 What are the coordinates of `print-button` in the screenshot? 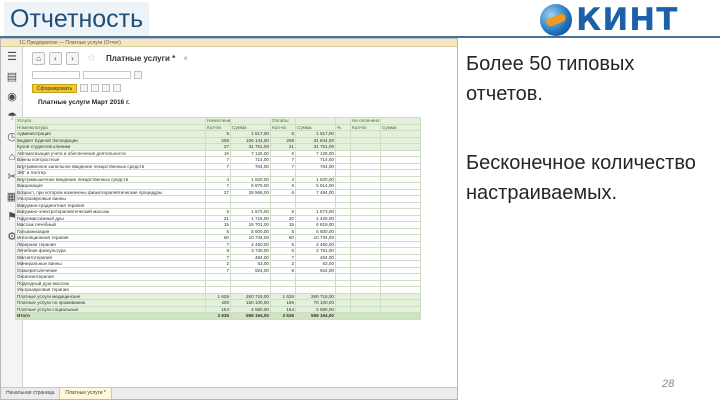 It's located at (95, 88).